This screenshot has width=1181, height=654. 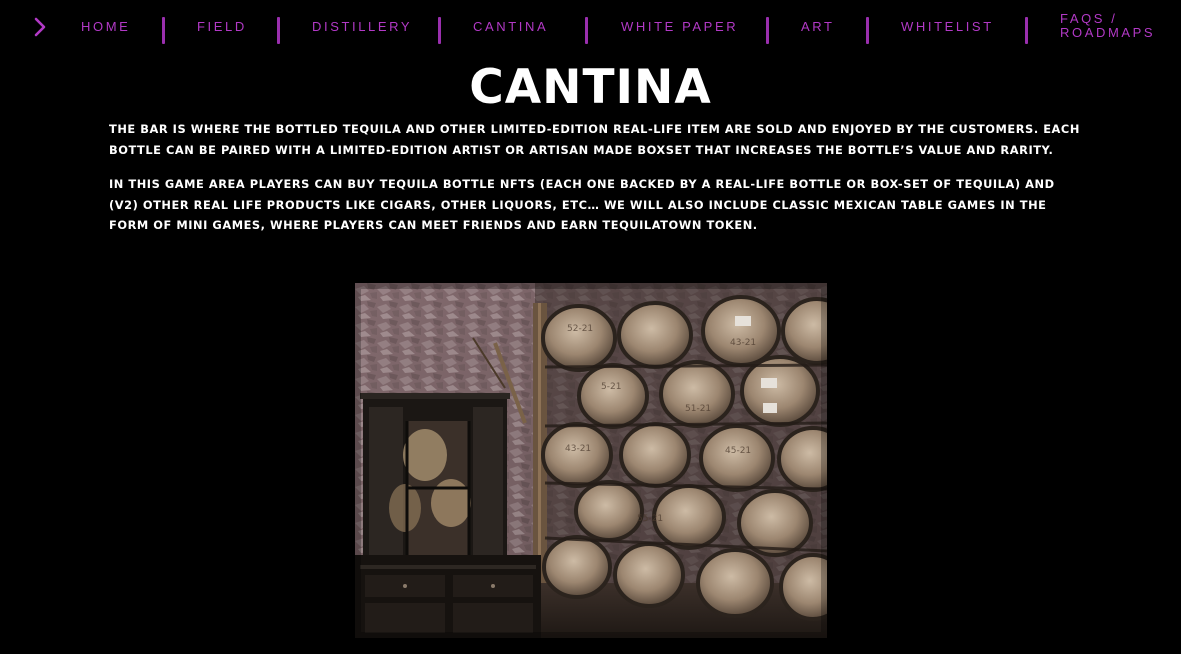 I want to click on chevron-right-icon, so click(x=40, y=27).